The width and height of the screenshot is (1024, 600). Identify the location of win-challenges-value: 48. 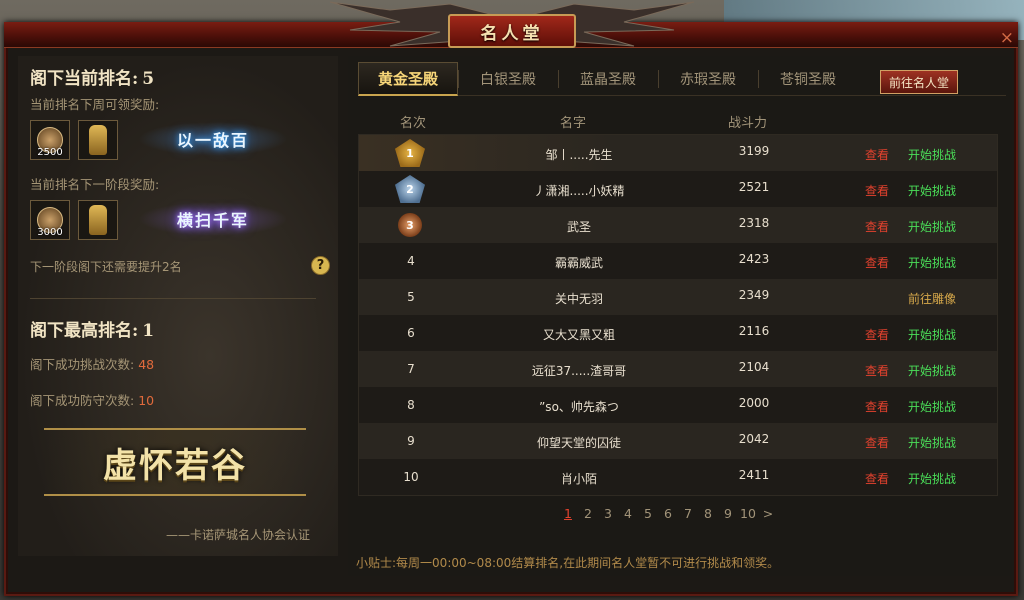
(146, 364).